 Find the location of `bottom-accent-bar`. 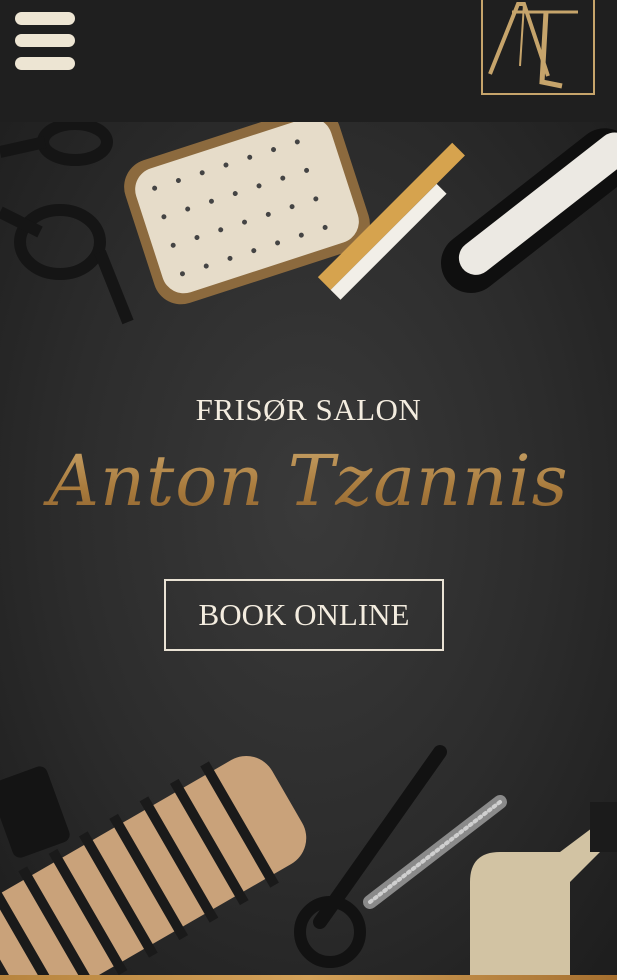

bottom-accent-bar is located at coordinates (308, 977).